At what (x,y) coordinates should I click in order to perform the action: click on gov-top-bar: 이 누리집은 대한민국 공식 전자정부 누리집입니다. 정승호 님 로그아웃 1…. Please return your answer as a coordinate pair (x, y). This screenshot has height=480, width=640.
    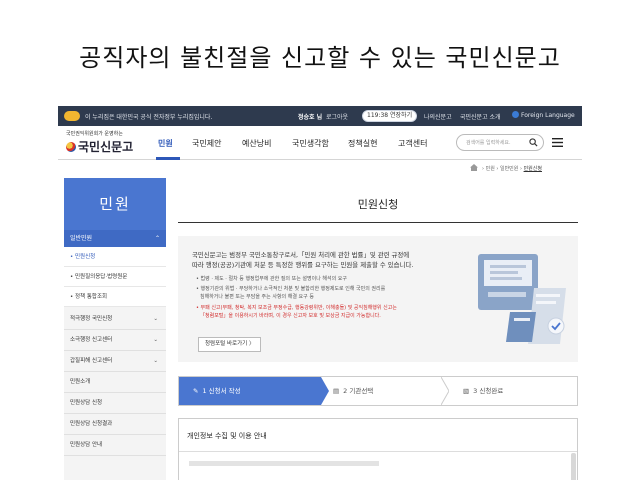
    Looking at the image, I should click on (320, 116).